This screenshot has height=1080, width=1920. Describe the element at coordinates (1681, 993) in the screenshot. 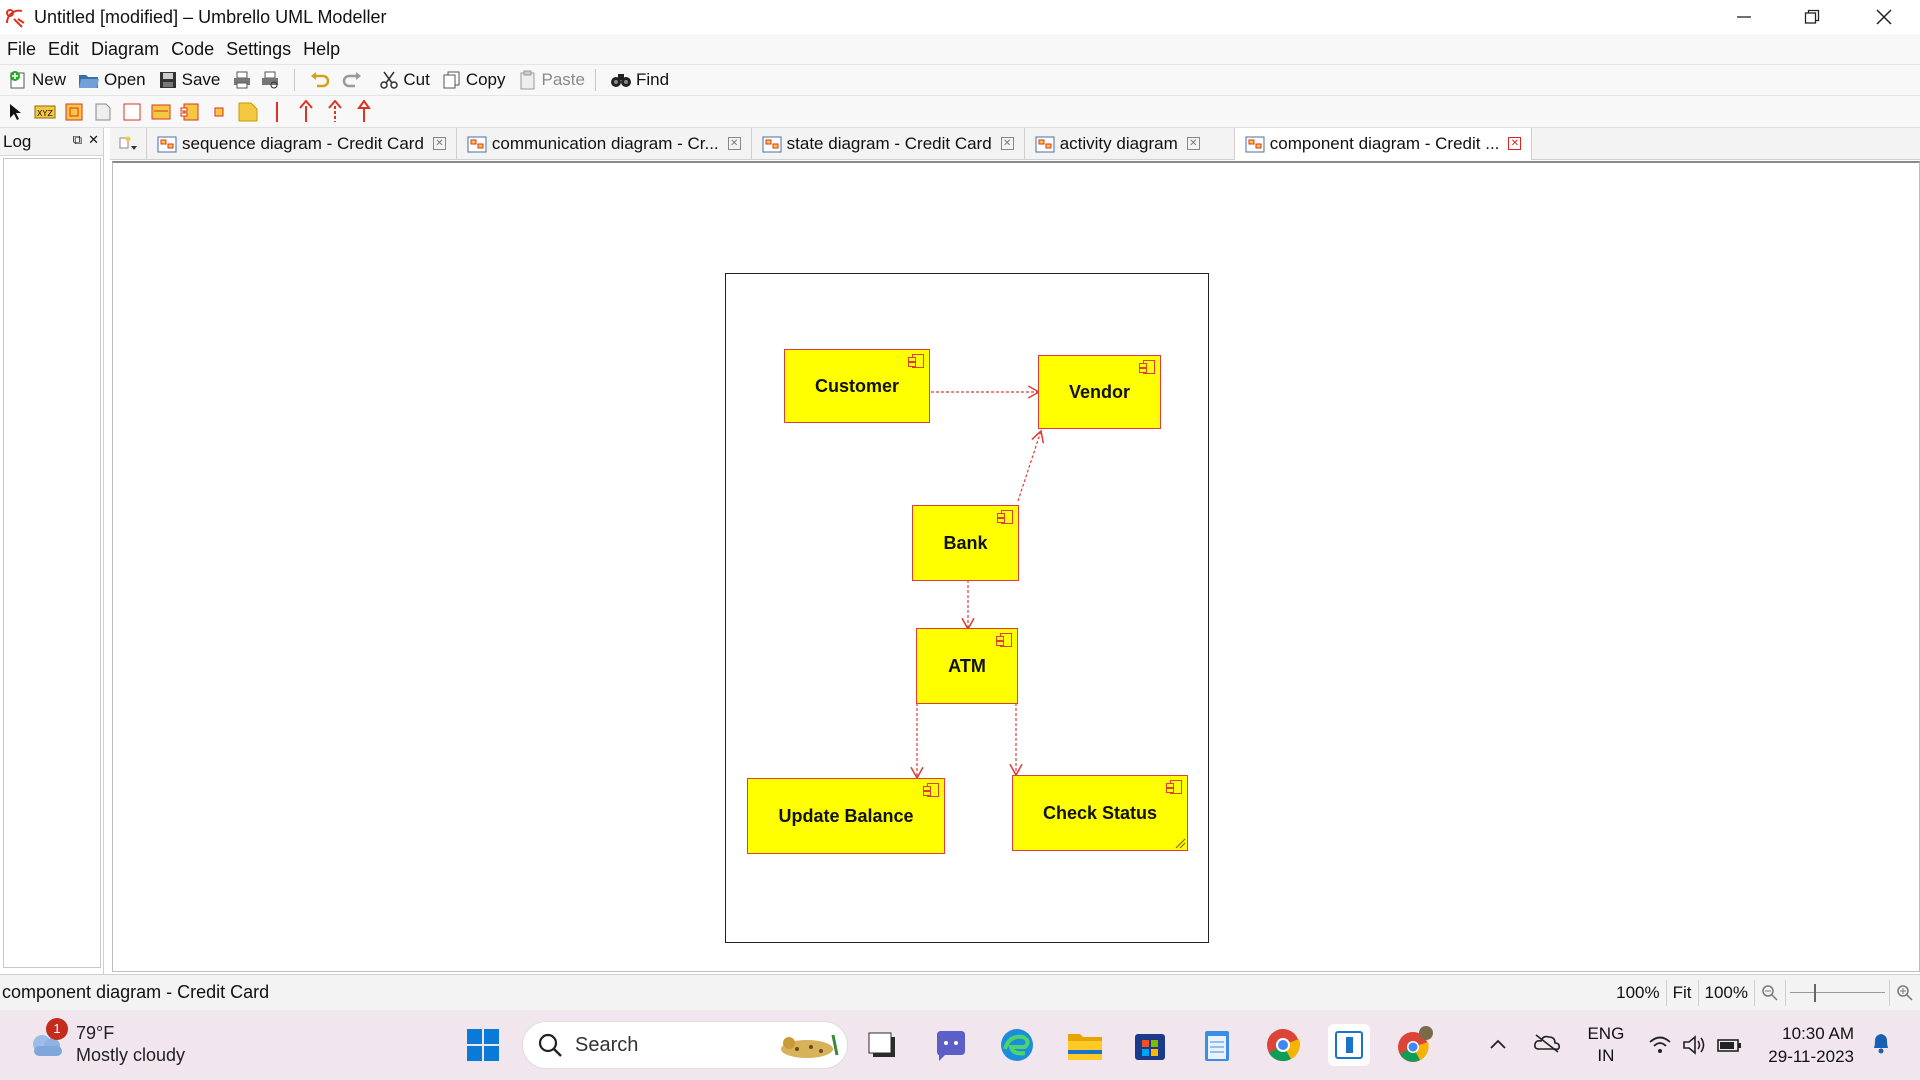

I see `fit-button: Fit` at that location.